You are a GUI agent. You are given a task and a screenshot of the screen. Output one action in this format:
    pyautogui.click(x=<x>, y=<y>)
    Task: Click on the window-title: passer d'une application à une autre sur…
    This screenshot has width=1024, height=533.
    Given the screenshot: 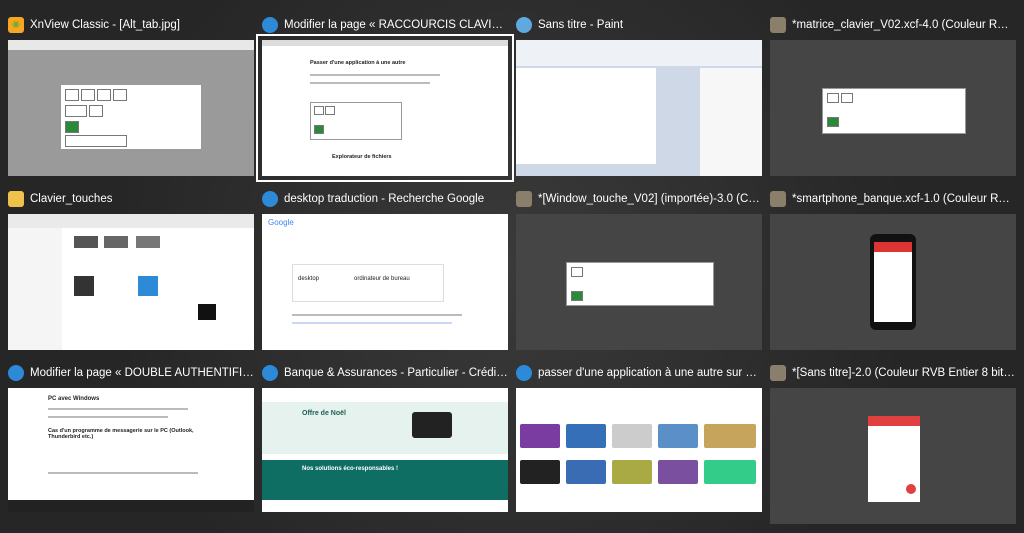 What is the action you would take?
    pyautogui.click(x=639, y=373)
    